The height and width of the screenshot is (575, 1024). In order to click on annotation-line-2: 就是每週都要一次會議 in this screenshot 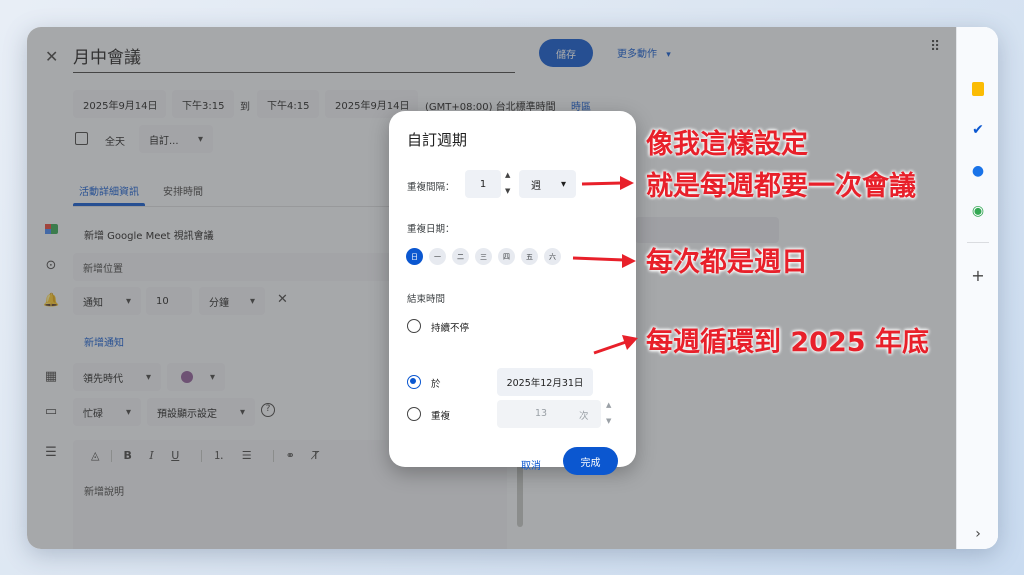, I will do `click(781, 186)`.